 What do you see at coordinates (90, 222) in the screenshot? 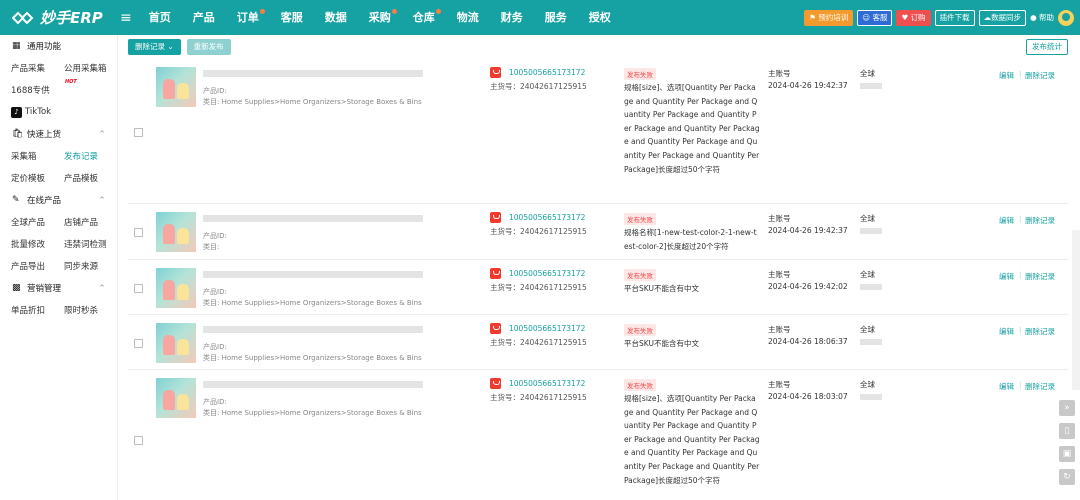
I see `sidebar-item: 店铺产品` at bounding box center [90, 222].